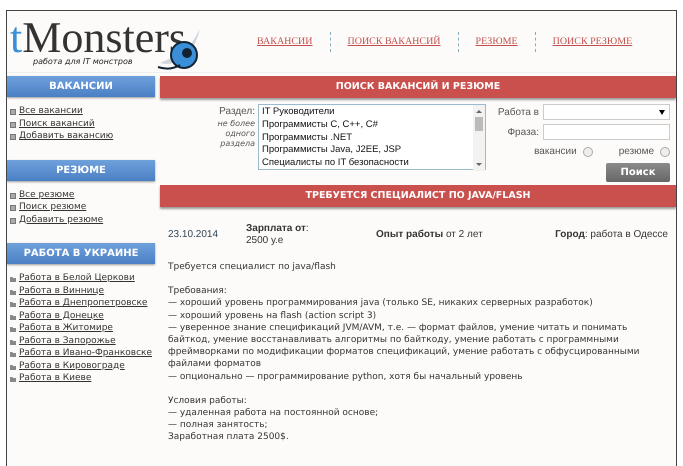 The width and height of the screenshot is (683, 466). Describe the element at coordinates (366, 138) in the screenshot. I see `list-option: Программисты .NET` at that location.